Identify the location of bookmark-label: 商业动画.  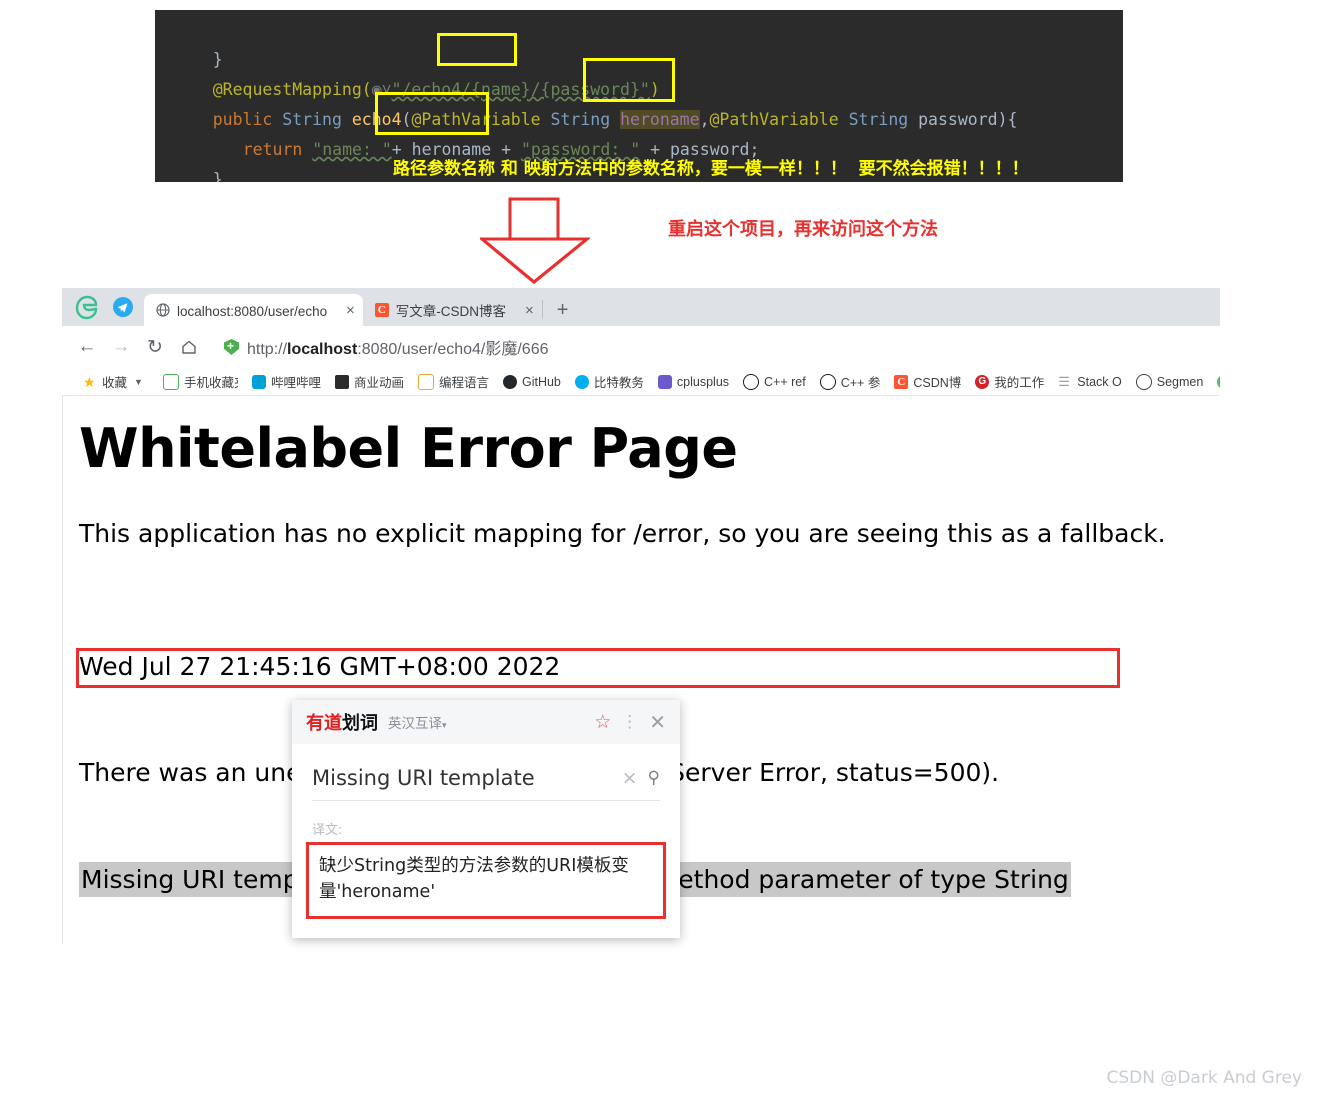
(378, 383).